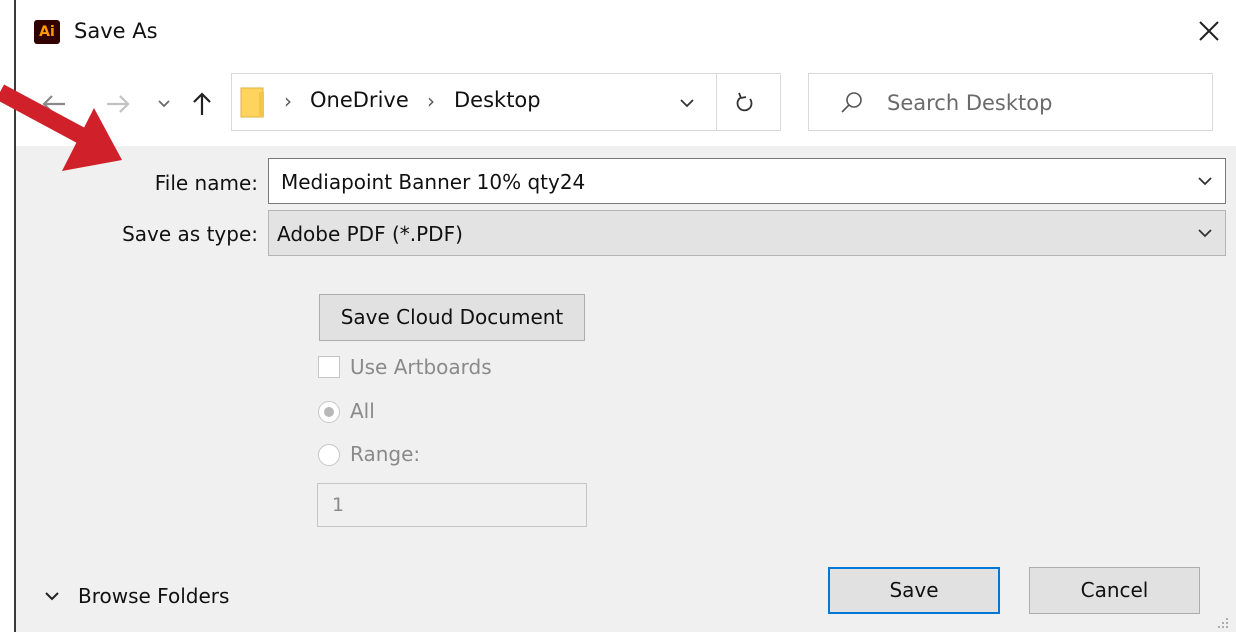 The height and width of the screenshot is (633, 1236). Describe the element at coordinates (362, 411) in the screenshot. I see `all-label: All` at that location.